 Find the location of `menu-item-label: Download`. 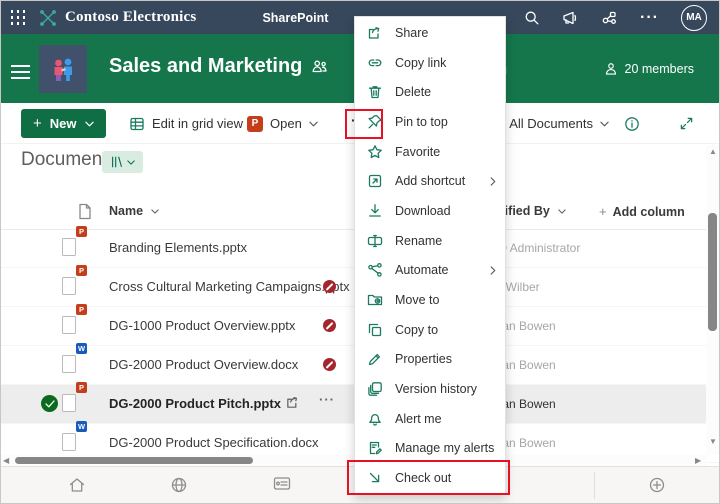

menu-item-label: Download is located at coordinates (423, 210).